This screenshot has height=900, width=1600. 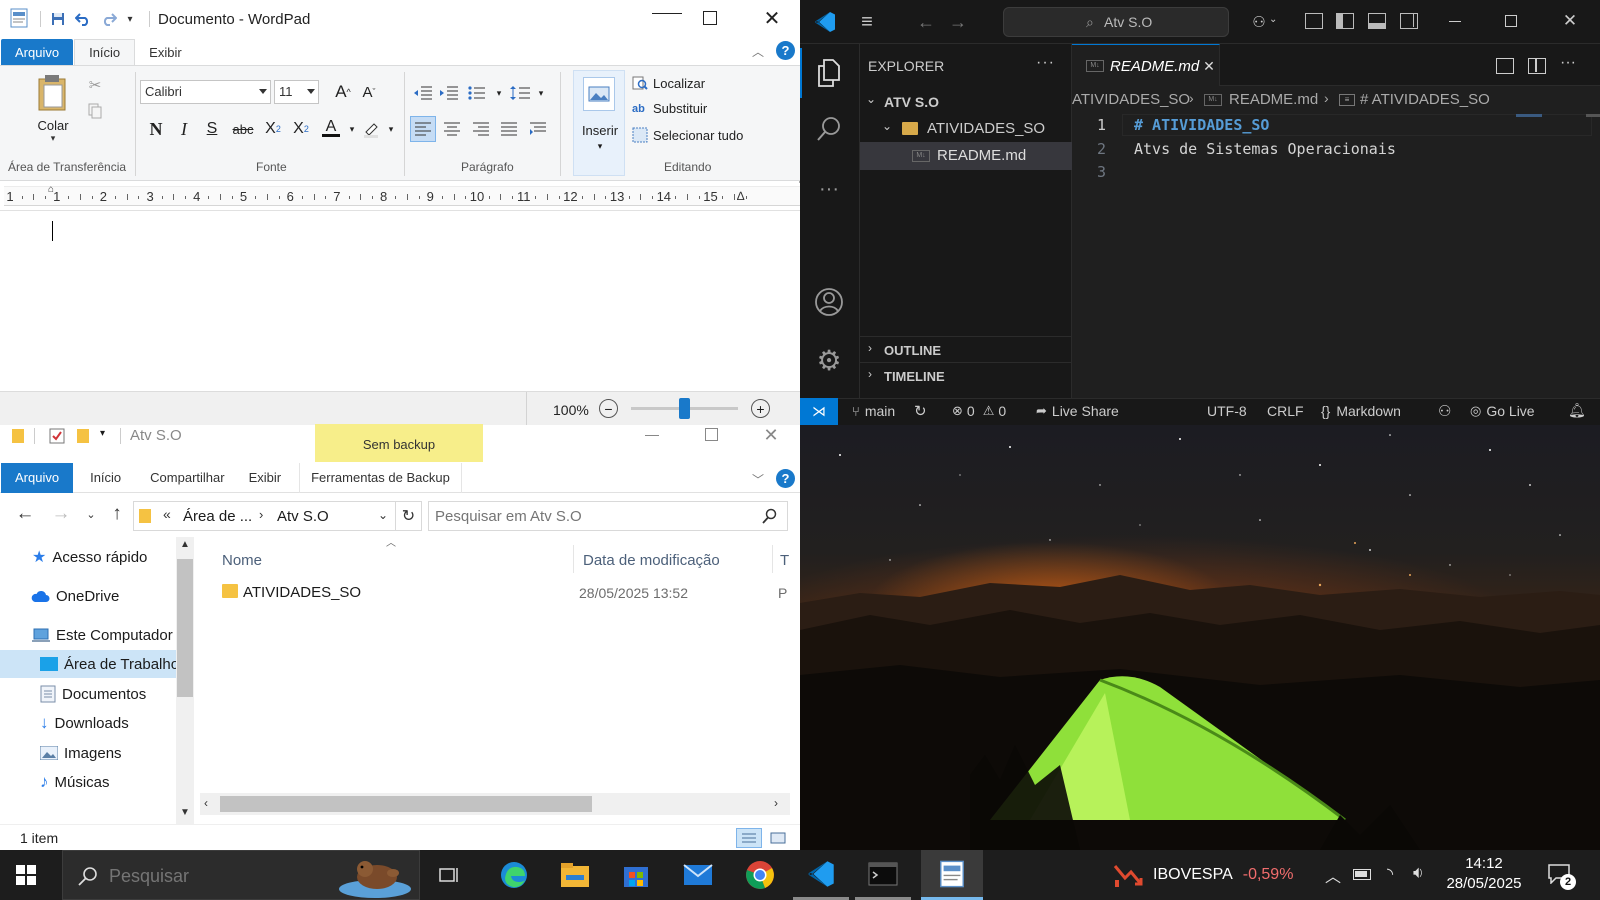 I want to click on scroll-up-icon: ▲, so click(x=185, y=544).